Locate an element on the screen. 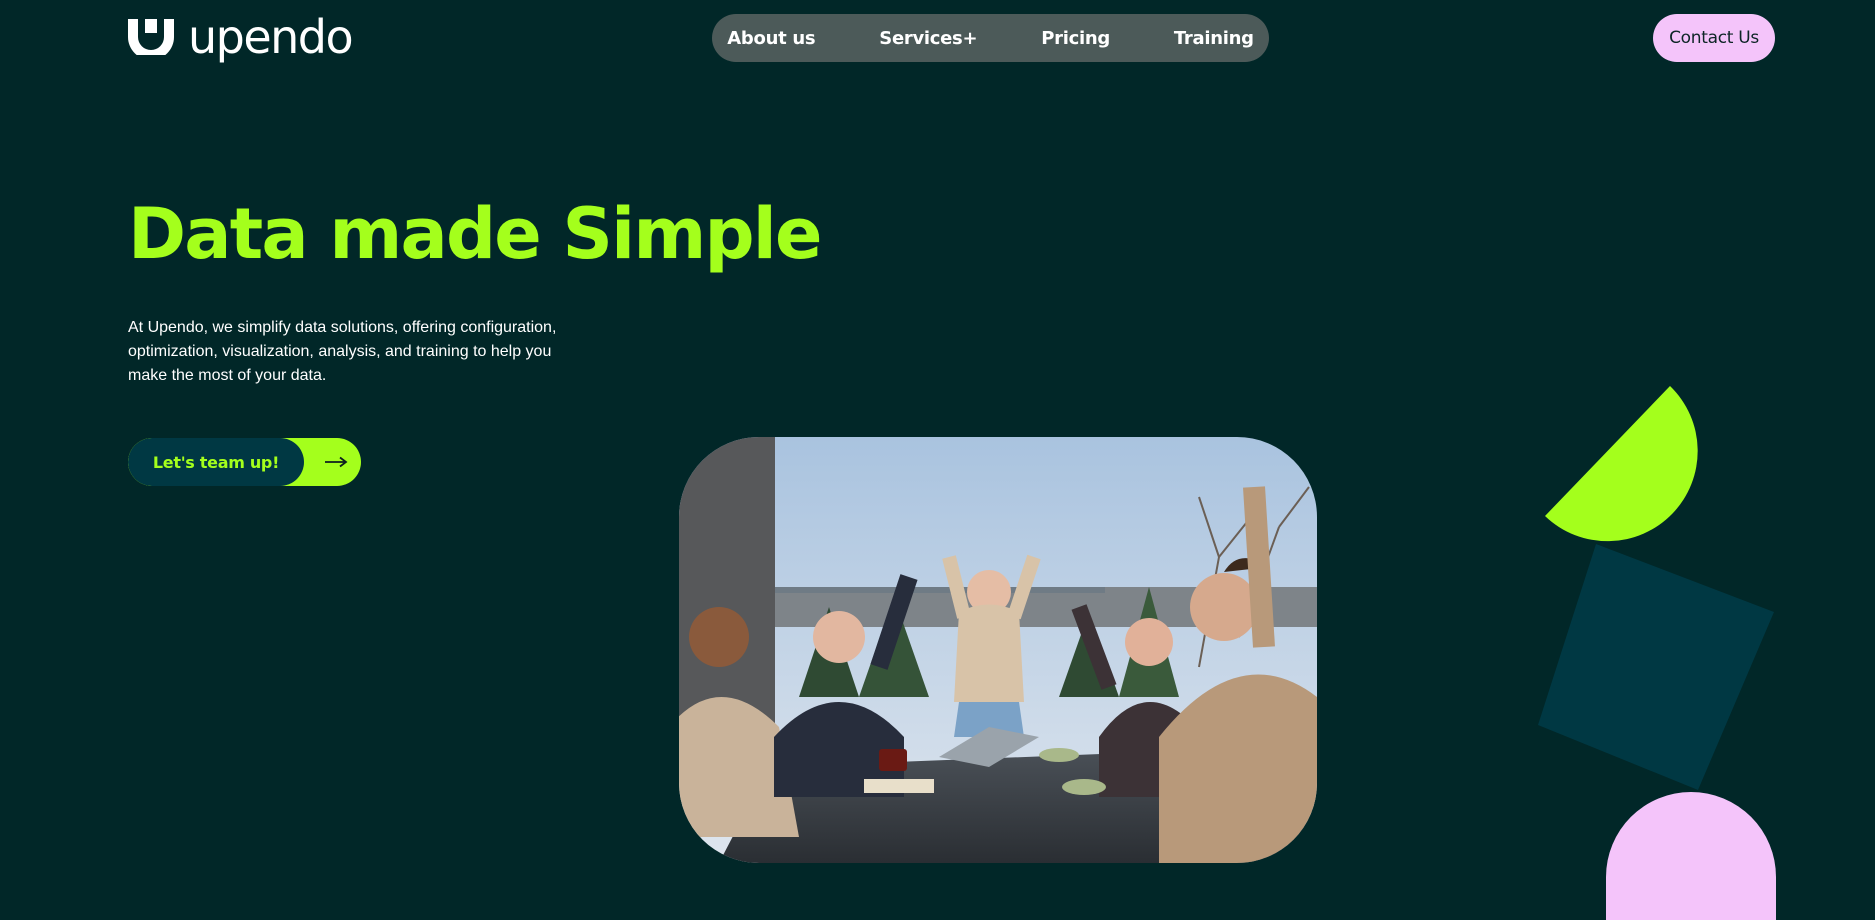 The image size is (1875, 920). main-nav: About us Services+ Pricing Training is located at coordinates (990, 38).